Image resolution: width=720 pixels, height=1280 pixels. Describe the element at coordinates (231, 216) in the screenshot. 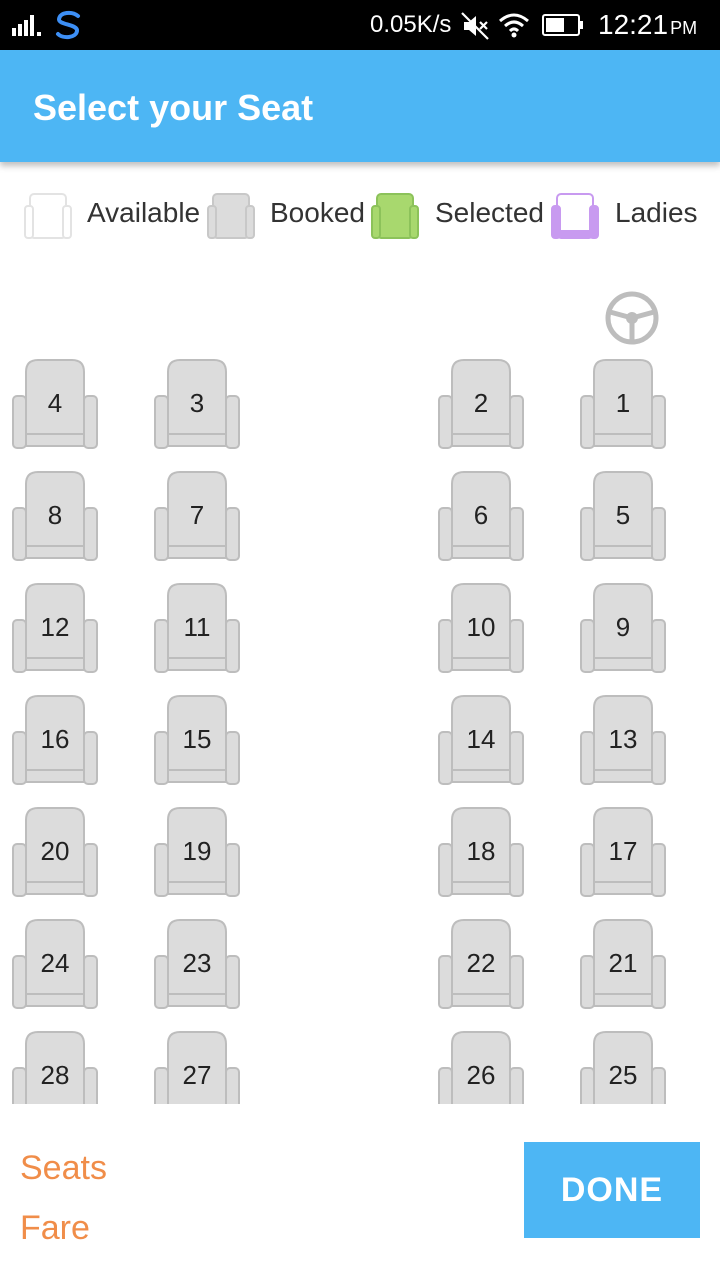

I see `booked-seat-icon` at that location.